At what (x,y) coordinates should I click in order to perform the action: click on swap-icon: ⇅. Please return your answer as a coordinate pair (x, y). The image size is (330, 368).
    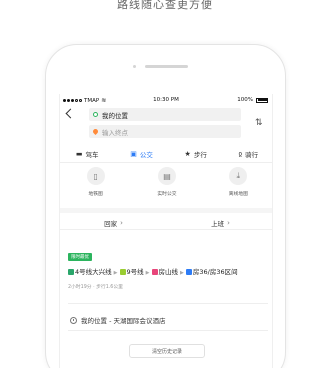
    Looking at the image, I should click on (259, 123).